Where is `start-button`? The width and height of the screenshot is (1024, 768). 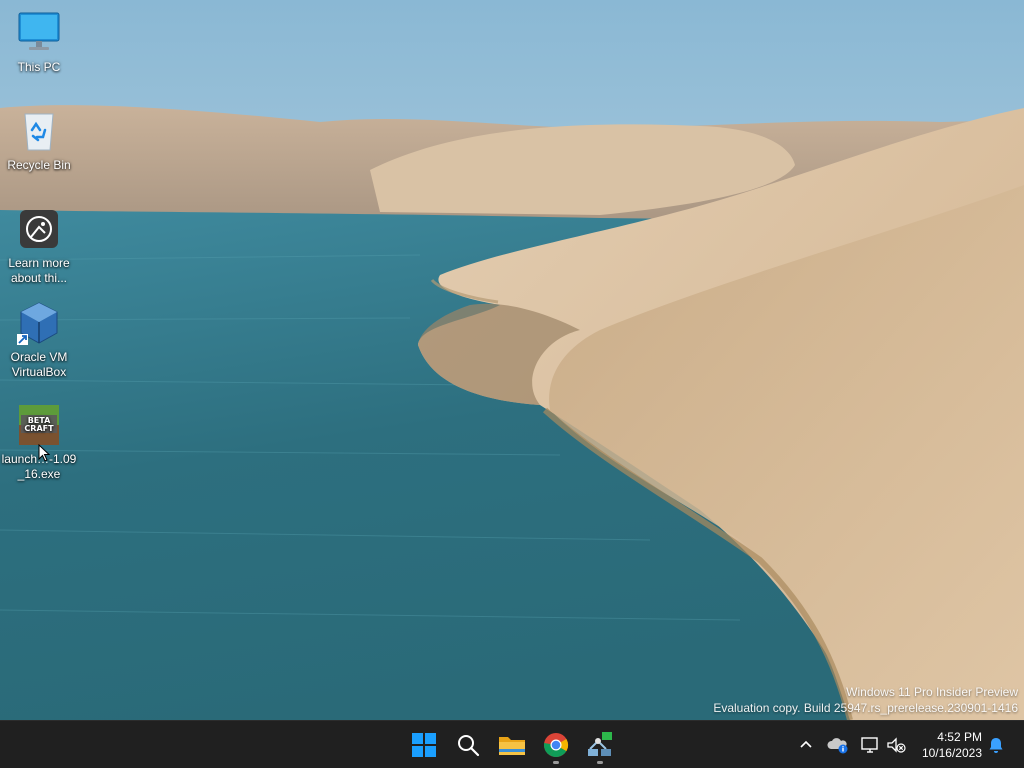
start-button is located at coordinates (424, 745).